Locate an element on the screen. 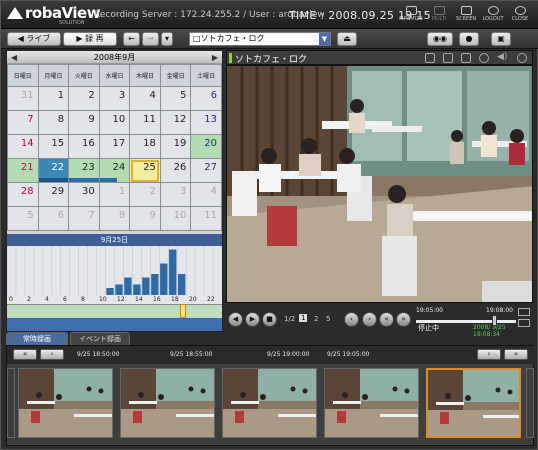  layout-button: ▣ is located at coordinates (501, 39).